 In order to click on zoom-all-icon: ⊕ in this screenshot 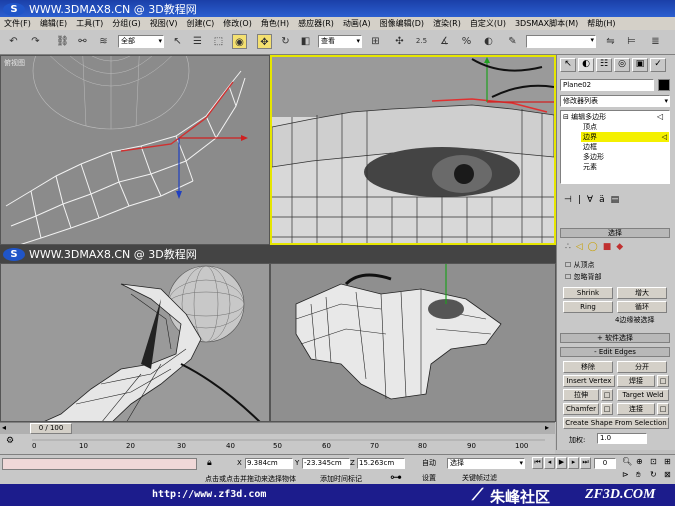, I will do `click(639, 461)`.